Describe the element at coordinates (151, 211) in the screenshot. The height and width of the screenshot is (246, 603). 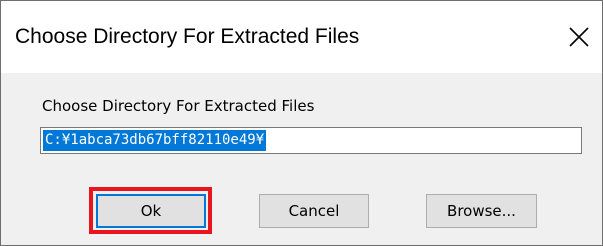
I see `ok-button: Ok` at that location.